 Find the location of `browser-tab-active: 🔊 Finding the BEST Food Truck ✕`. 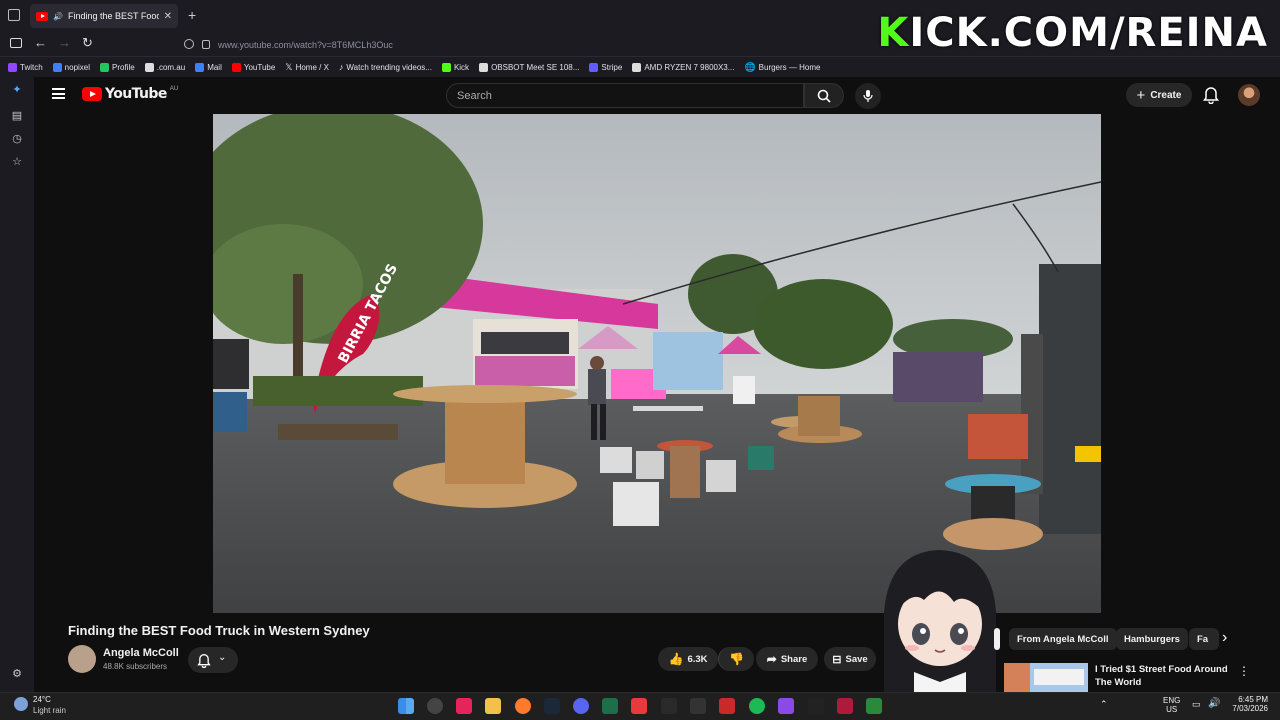

browser-tab-active: 🔊 Finding the BEST Food Truck ✕ is located at coordinates (104, 16).